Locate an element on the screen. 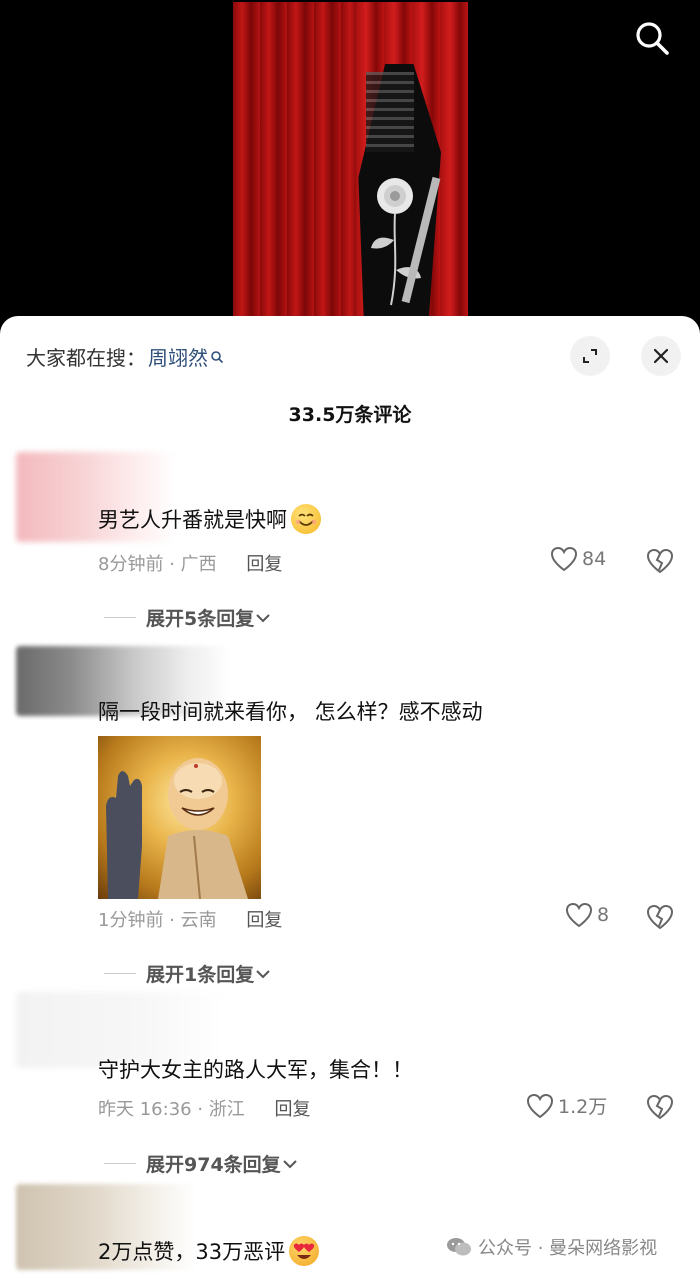  comment-location: 浙江 is located at coordinates (226, 1109).